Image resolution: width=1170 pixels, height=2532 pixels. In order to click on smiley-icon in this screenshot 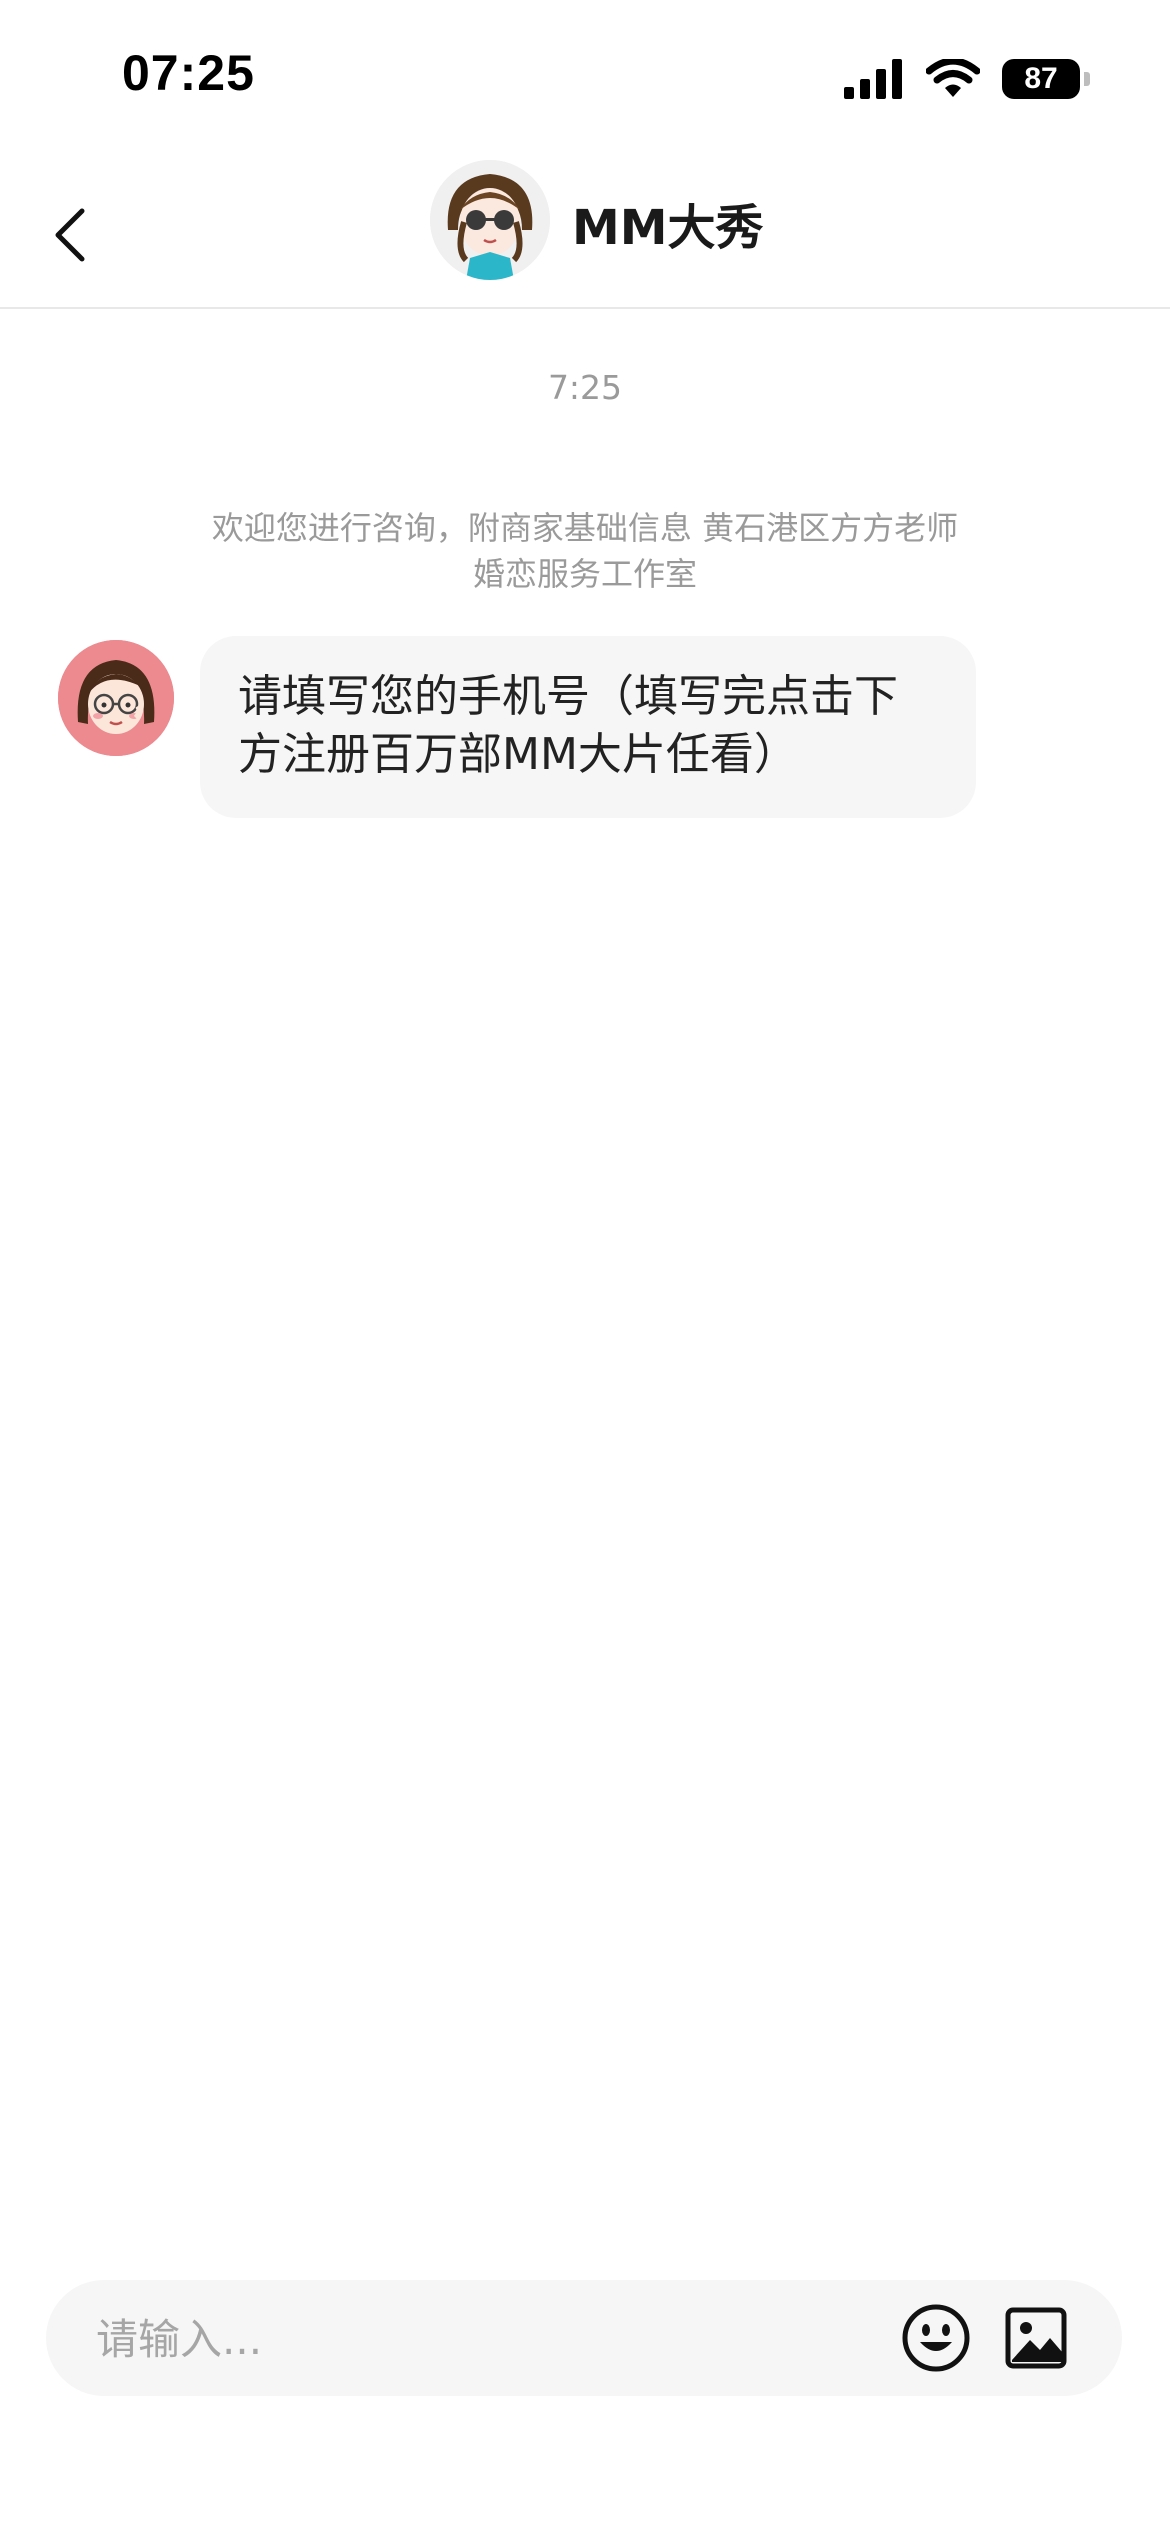, I will do `click(936, 2338)`.